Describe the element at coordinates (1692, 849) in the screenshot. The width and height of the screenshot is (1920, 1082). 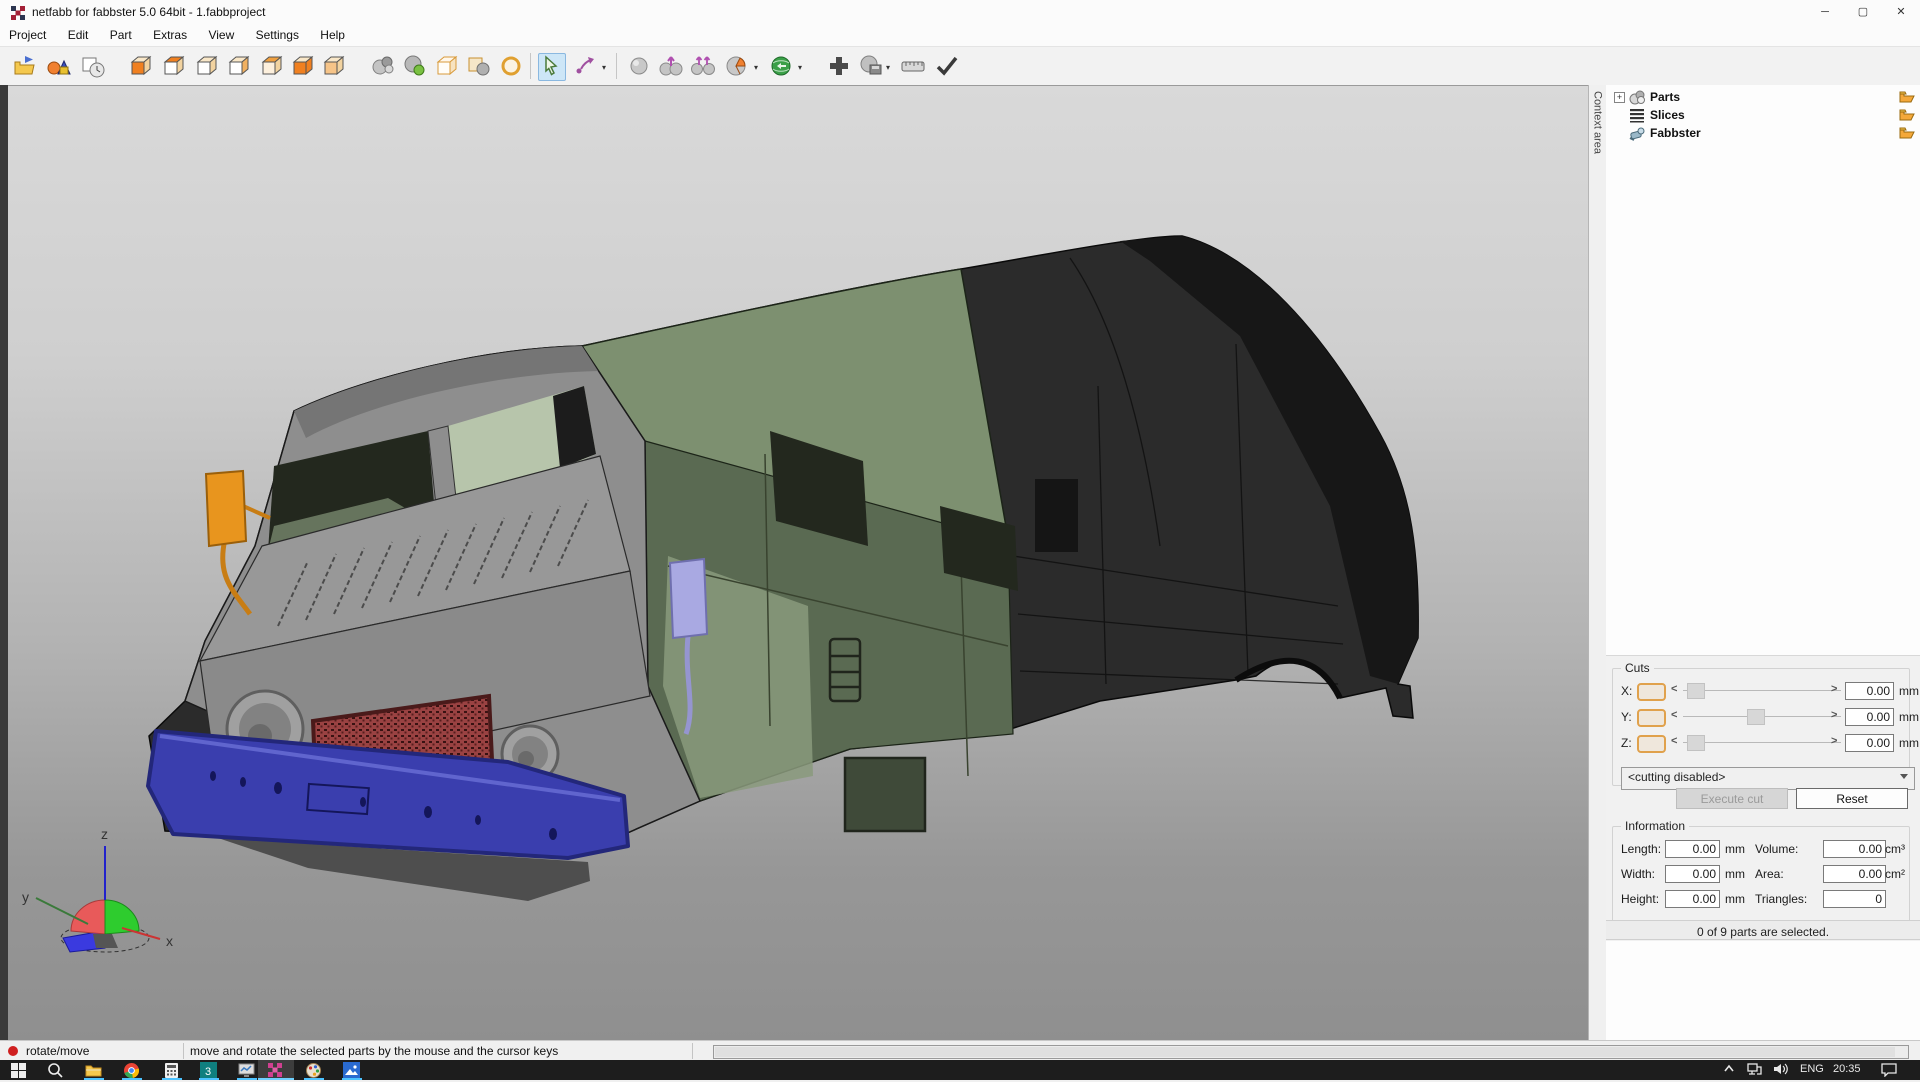
I see `length-value: 0.00` at that location.